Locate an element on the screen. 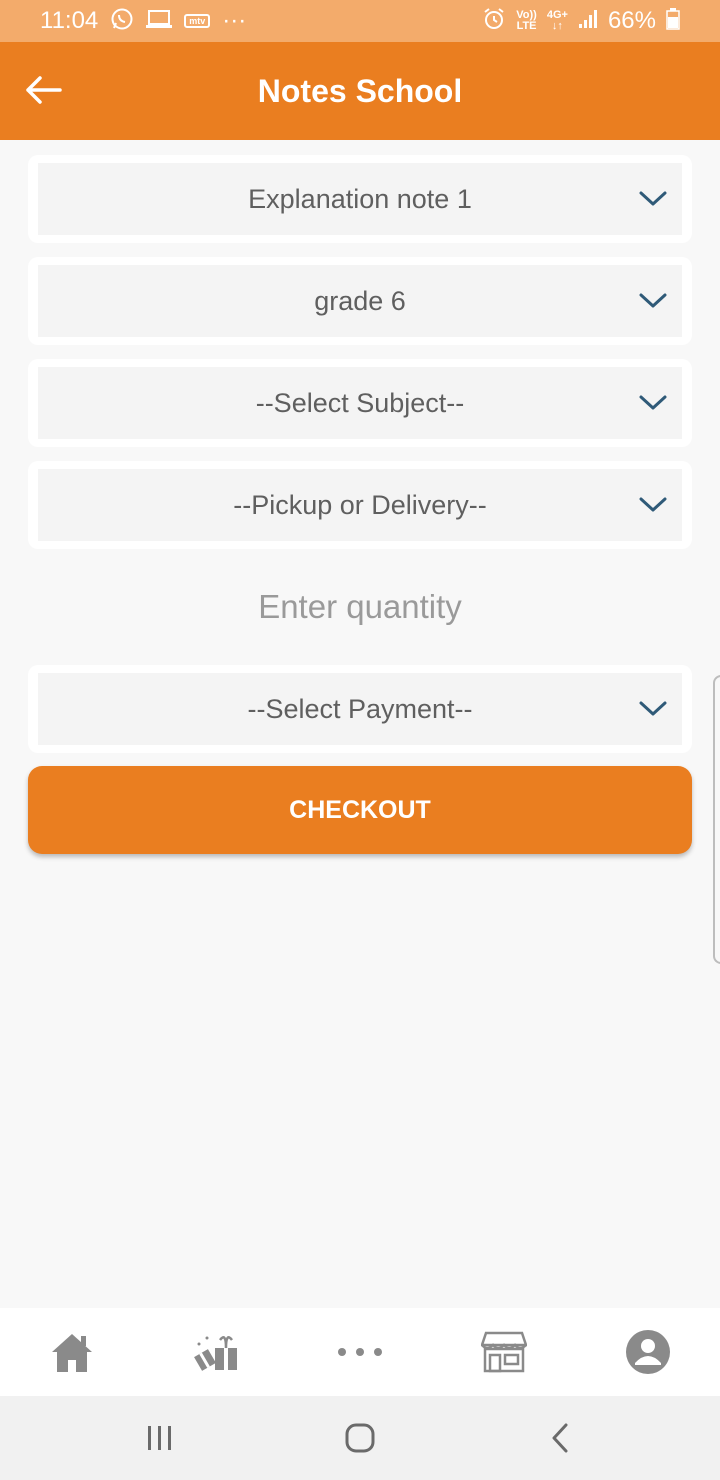 The image size is (720, 1480). nav-more is located at coordinates (360, 1352).